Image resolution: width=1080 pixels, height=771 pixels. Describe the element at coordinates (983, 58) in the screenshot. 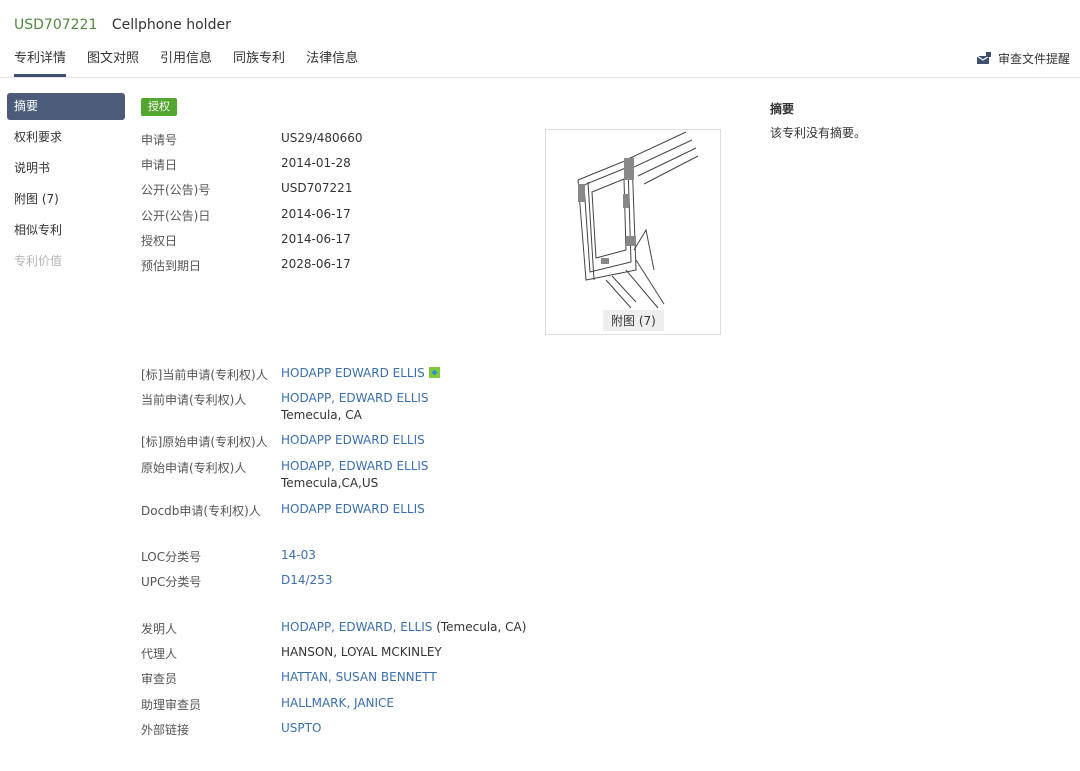

I see `mail-alert-icon` at that location.